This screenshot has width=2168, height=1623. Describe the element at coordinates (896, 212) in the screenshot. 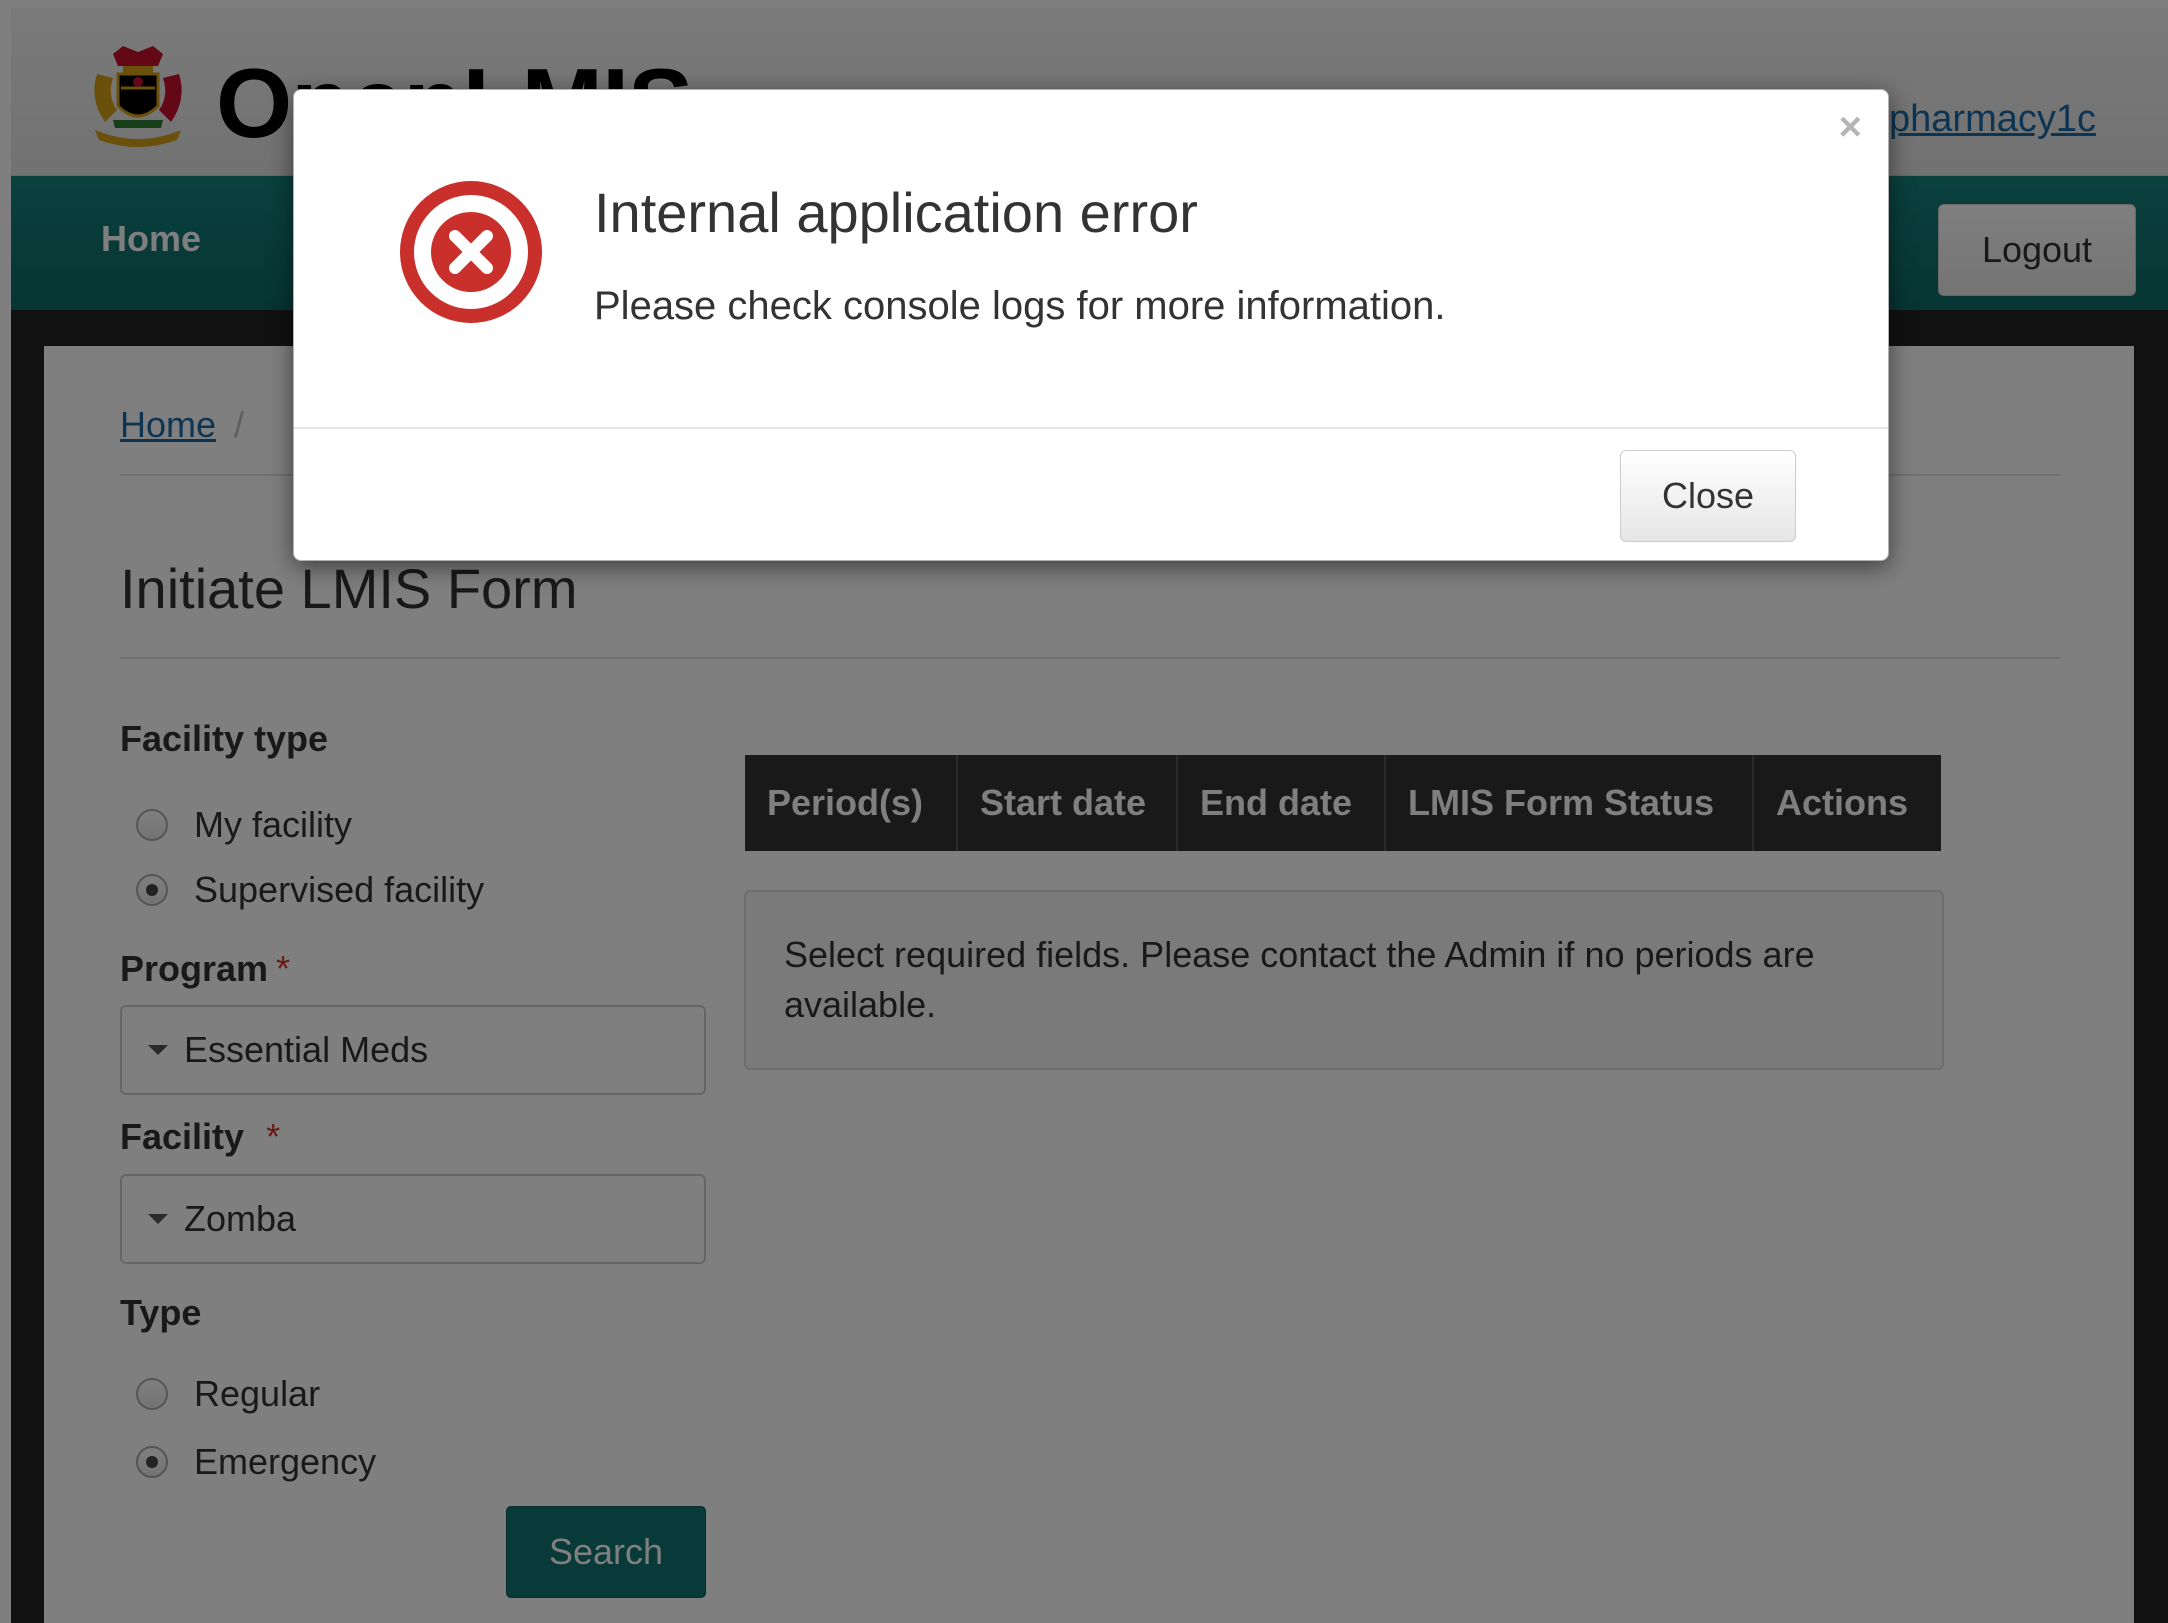

I see `modal-title: Internal application error` at that location.